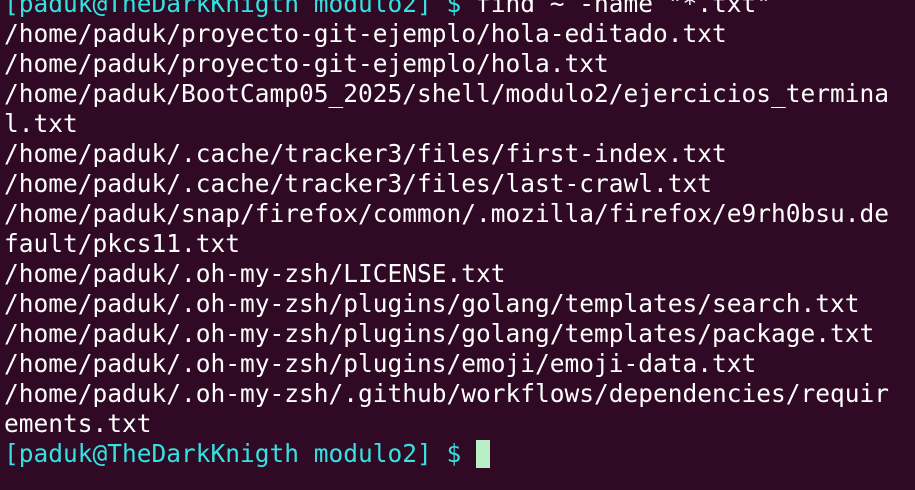  What do you see at coordinates (483, 454) in the screenshot?
I see `terminal-cursor` at bounding box center [483, 454].